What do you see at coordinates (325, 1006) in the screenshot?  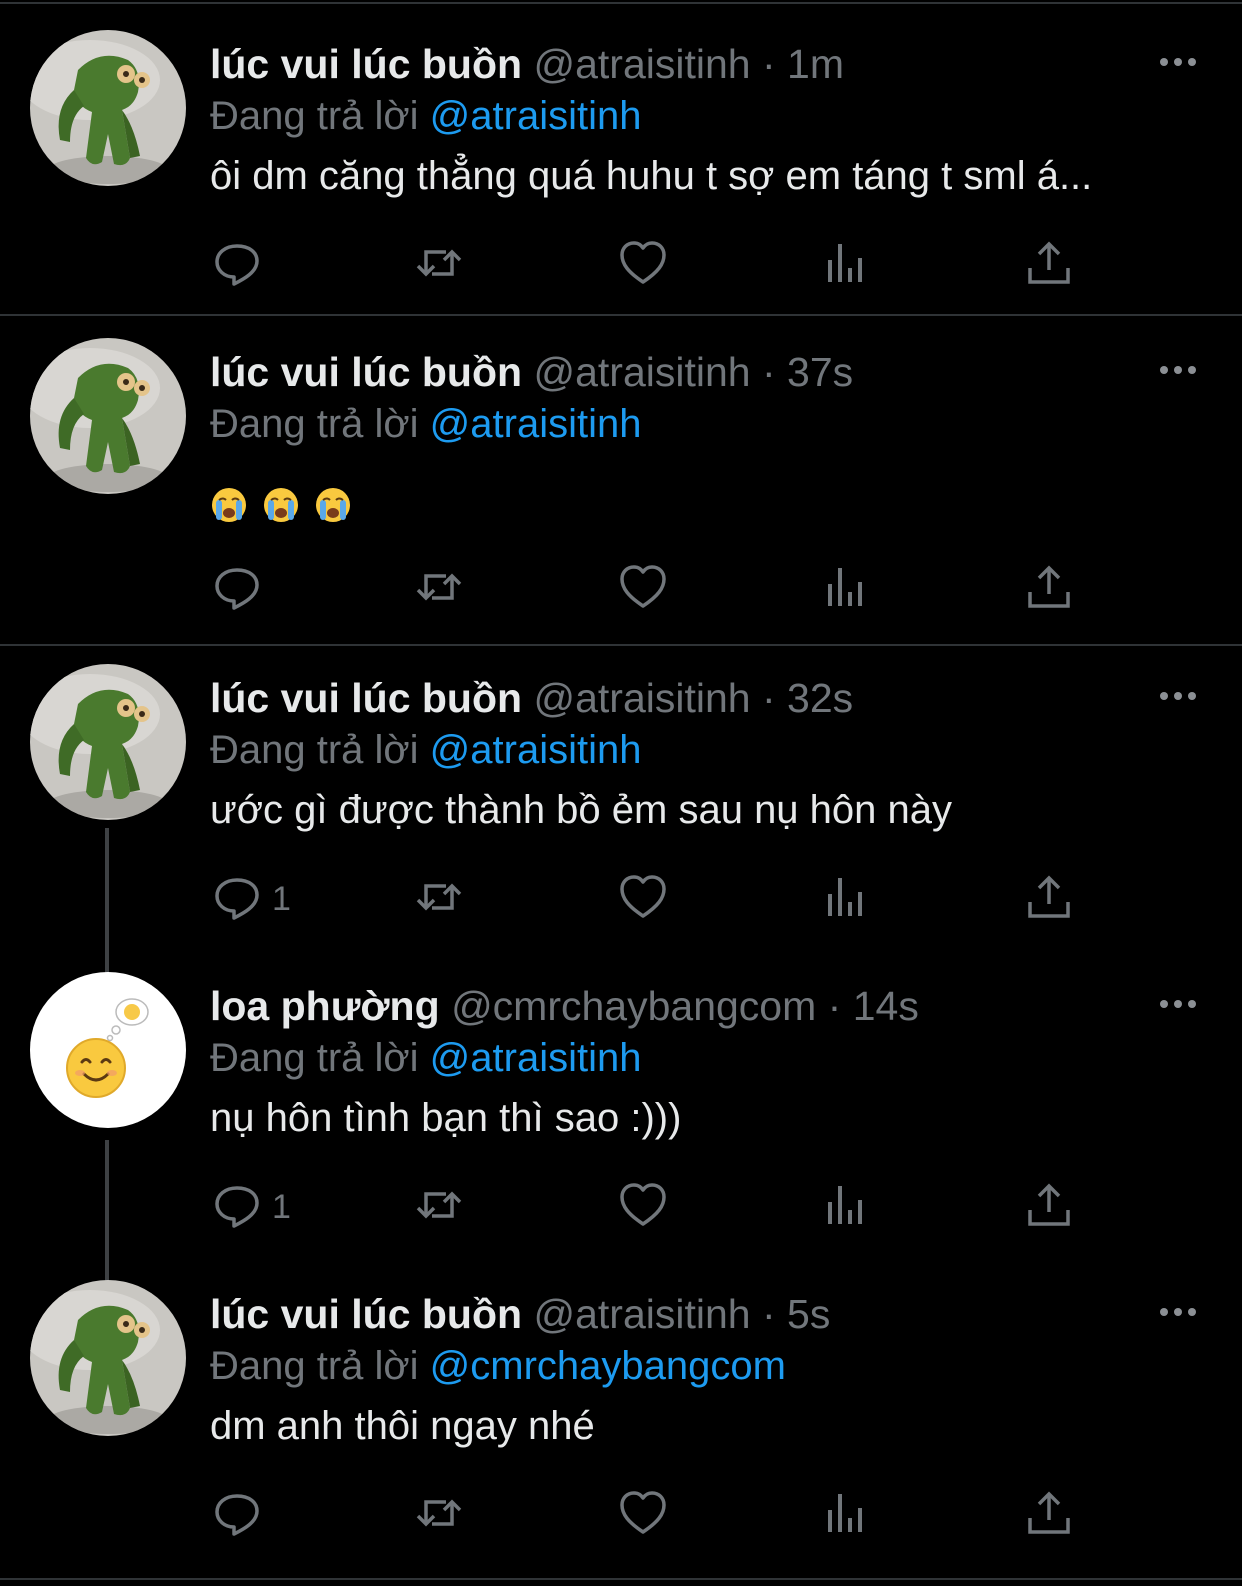 I see `display-name: loa phường` at bounding box center [325, 1006].